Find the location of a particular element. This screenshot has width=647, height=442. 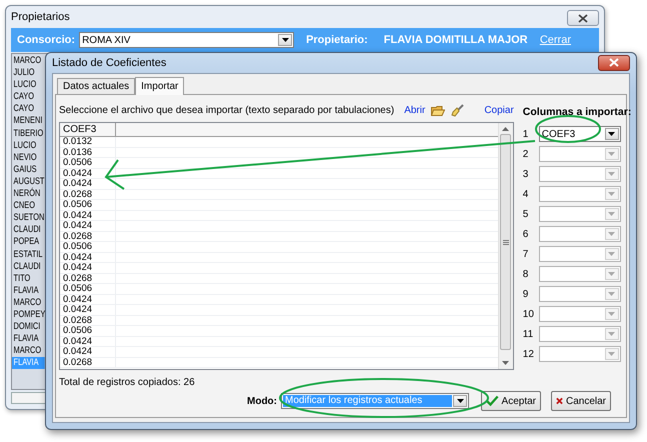

column-dropdown: COEF3 is located at coordinates (579, 134).